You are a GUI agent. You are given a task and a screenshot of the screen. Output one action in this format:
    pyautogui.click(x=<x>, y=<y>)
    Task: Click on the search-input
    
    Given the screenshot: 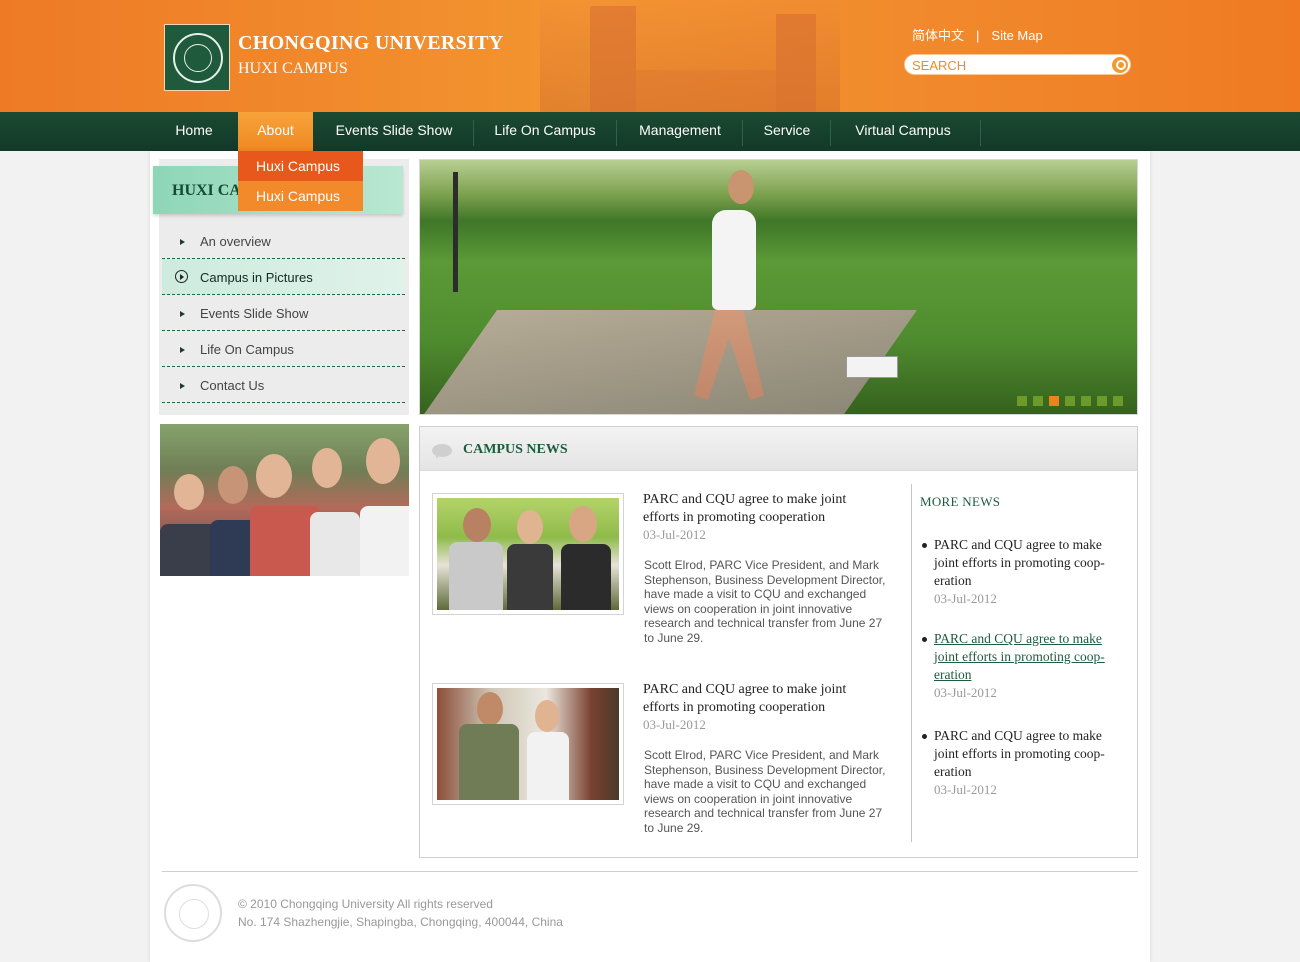 What is the action you would take?
    pyautogui.click(x=1007, y=65)
    